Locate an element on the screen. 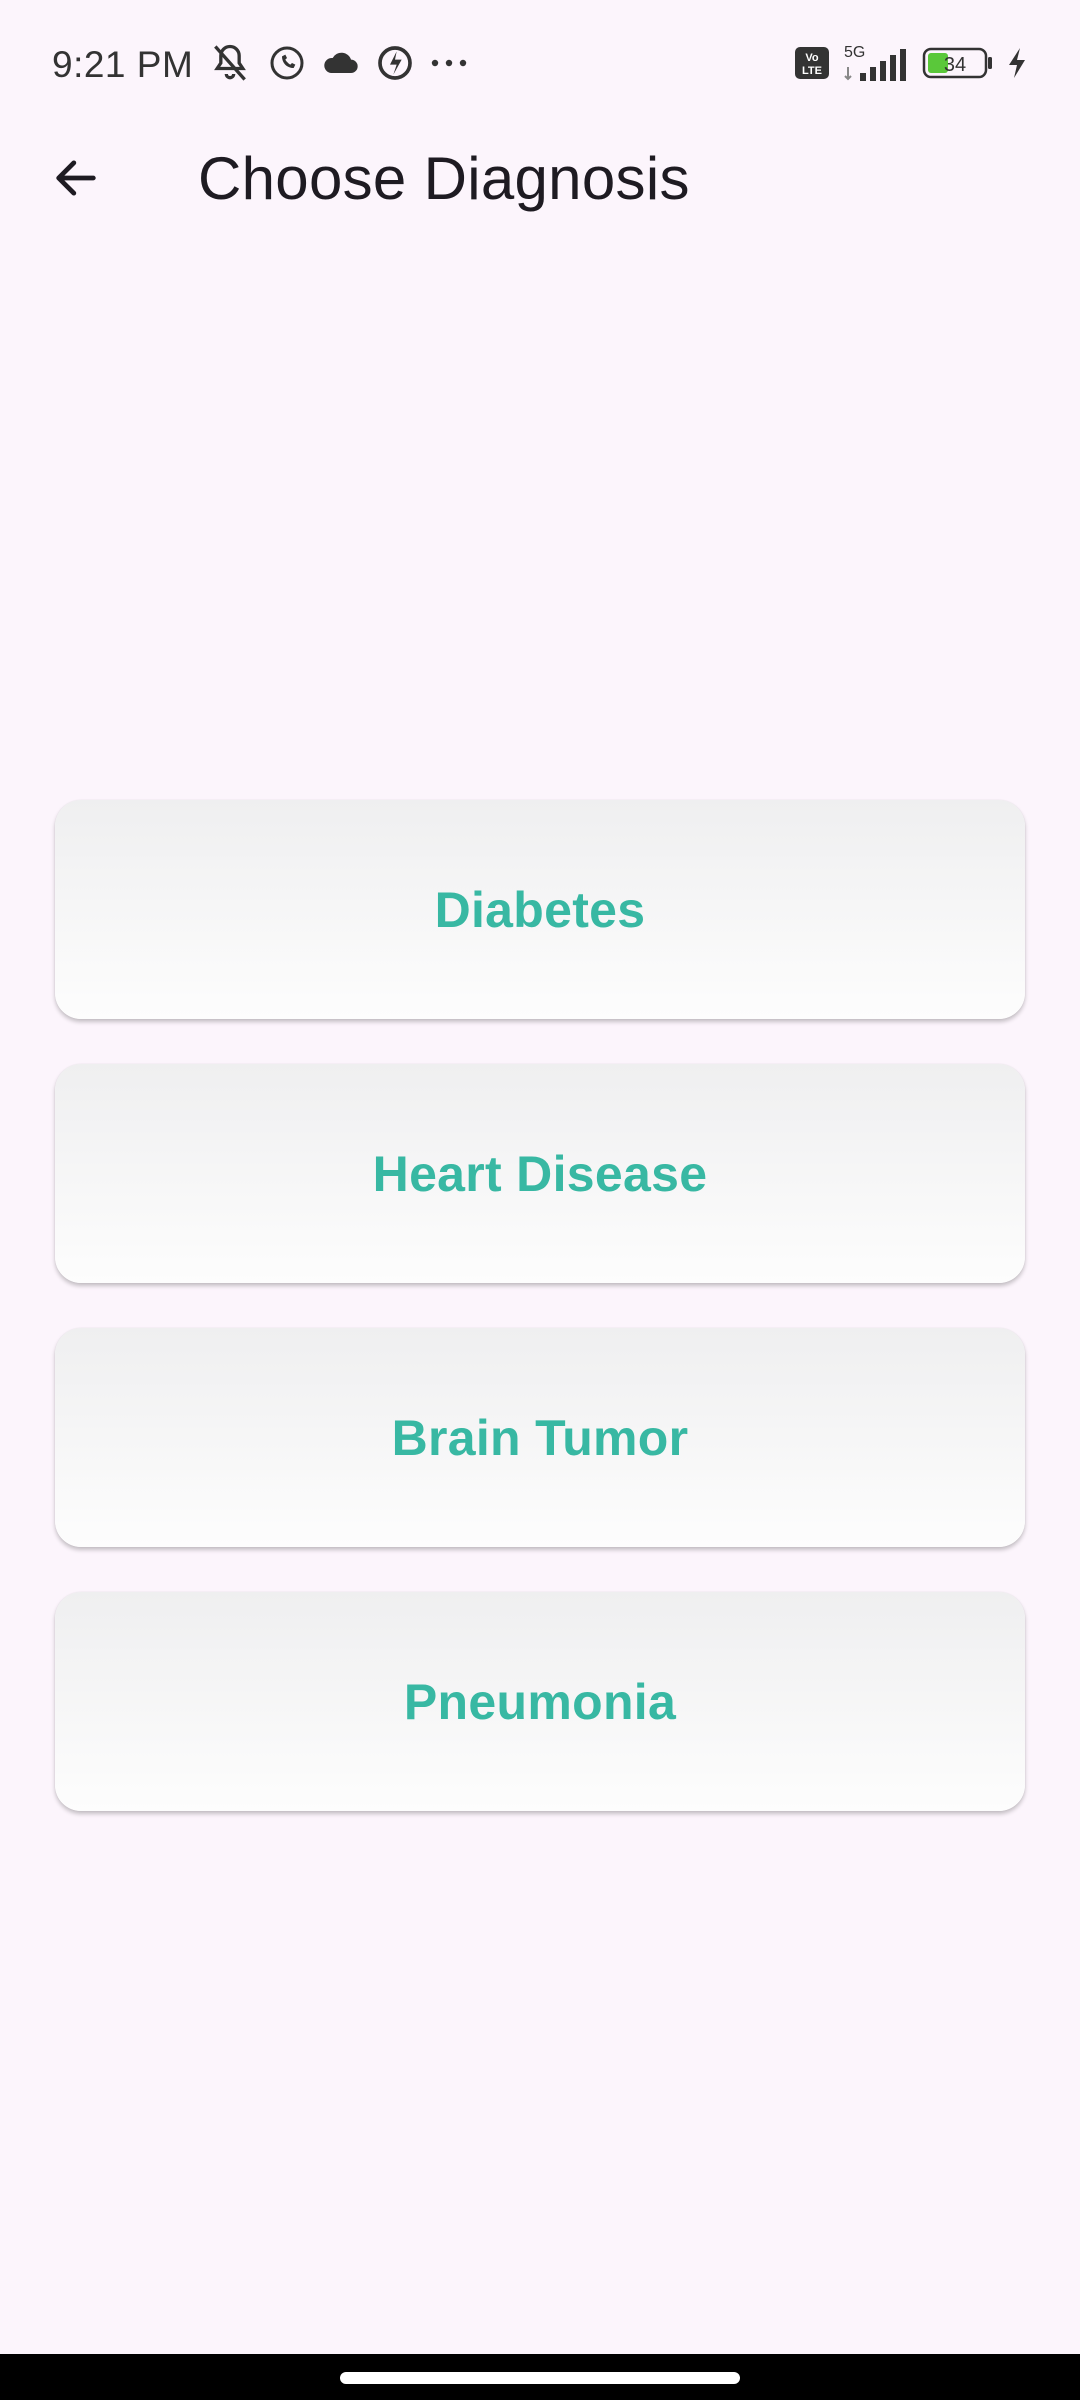  sync-app-icon is located at coordinates (395, 65).